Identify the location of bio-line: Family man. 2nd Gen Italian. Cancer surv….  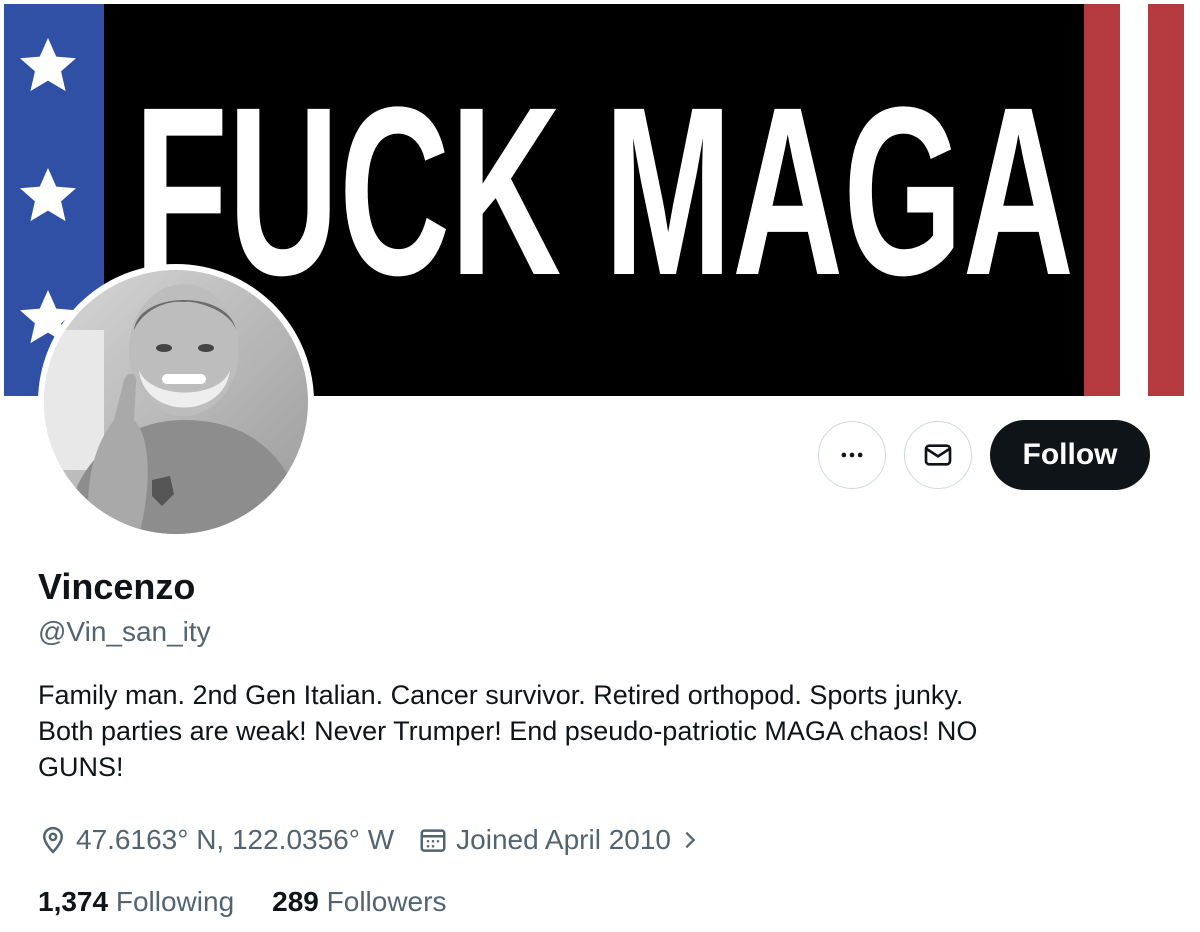
(501, 695).